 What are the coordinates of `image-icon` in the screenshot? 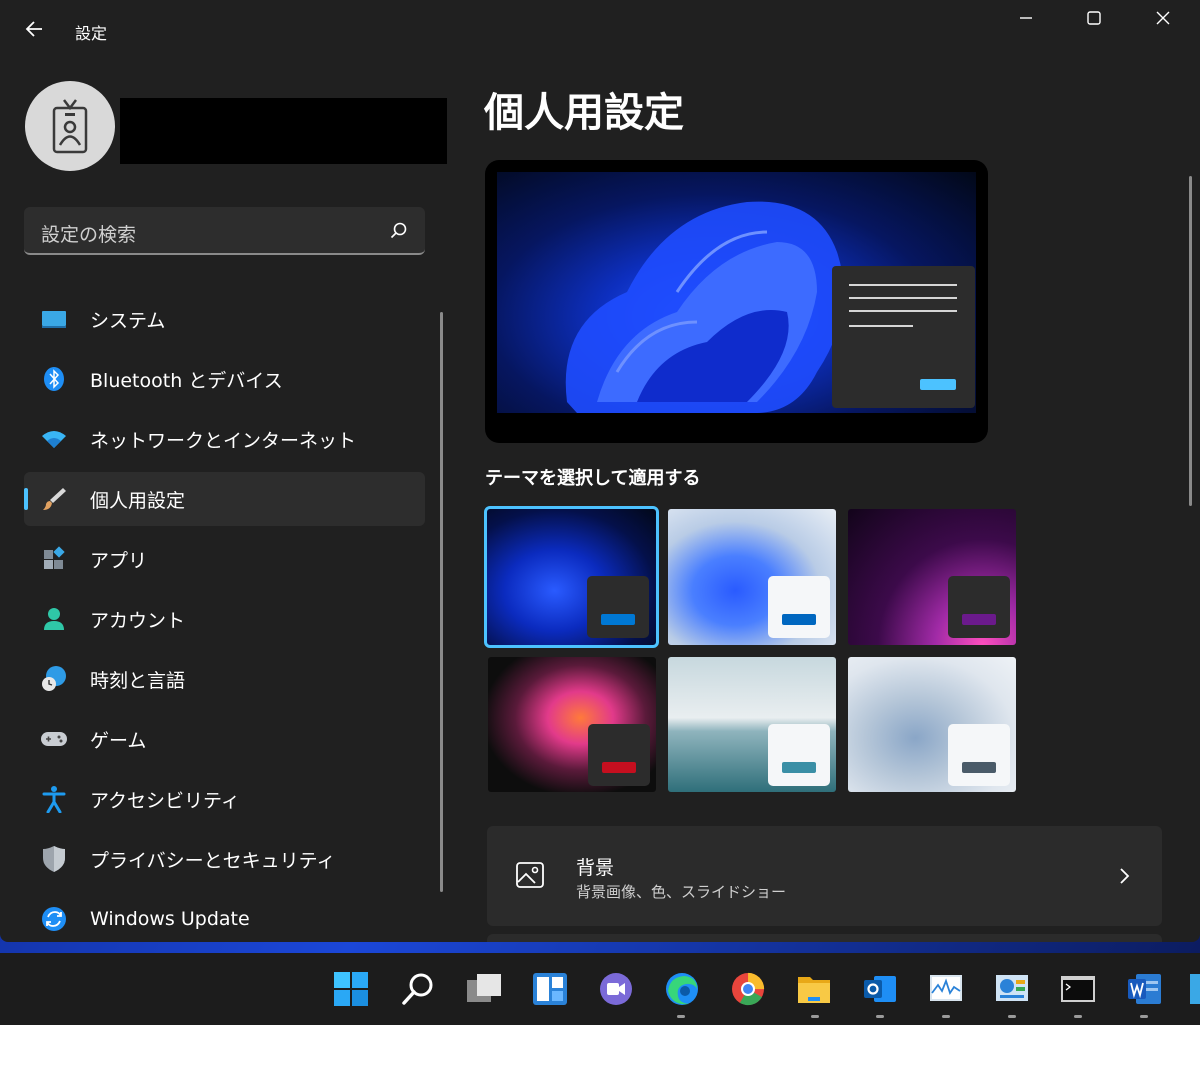 It's located at (530, 875).